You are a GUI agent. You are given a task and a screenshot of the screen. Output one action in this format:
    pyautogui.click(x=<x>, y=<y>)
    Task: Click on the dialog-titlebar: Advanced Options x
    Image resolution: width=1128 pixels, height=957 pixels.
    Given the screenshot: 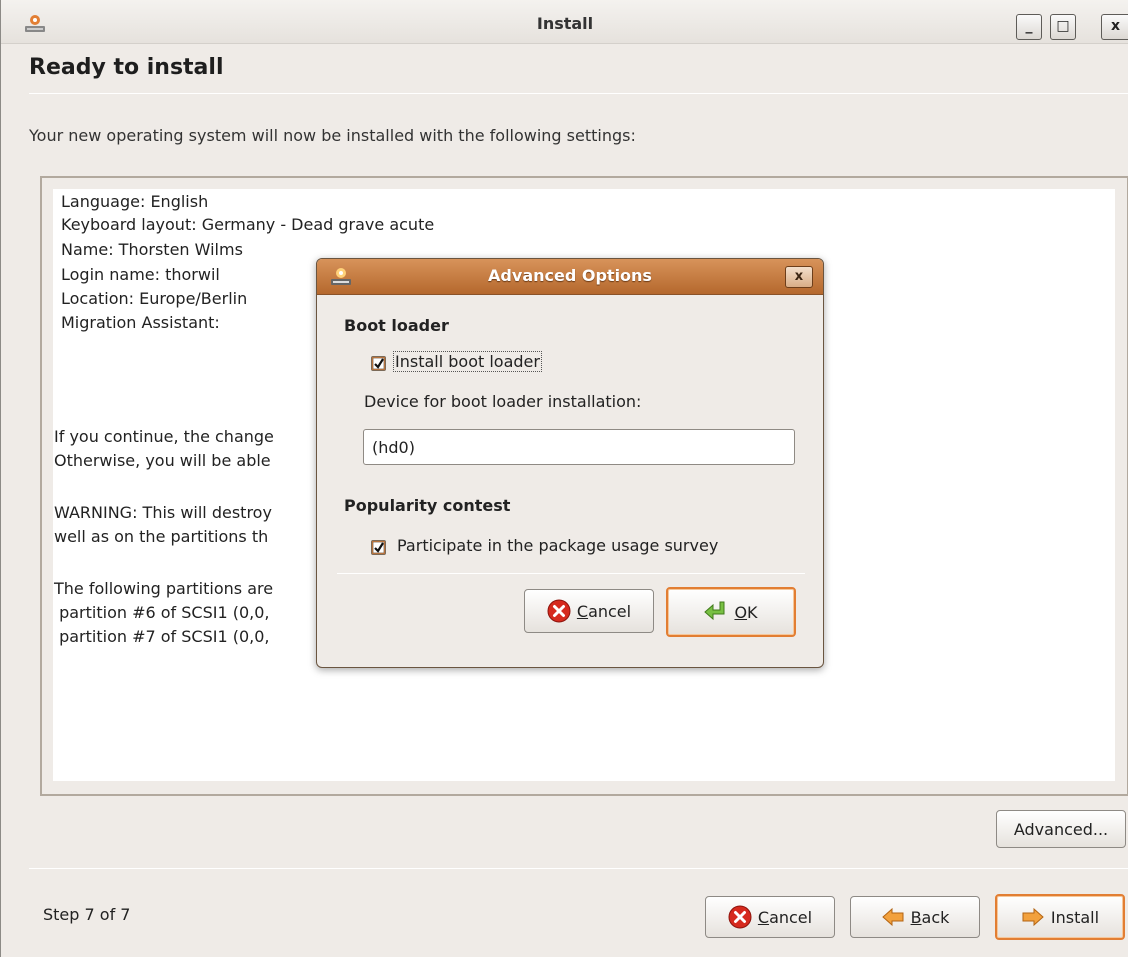 What is the action you would take?
    pyautogui.click(x=570, y=277)
    